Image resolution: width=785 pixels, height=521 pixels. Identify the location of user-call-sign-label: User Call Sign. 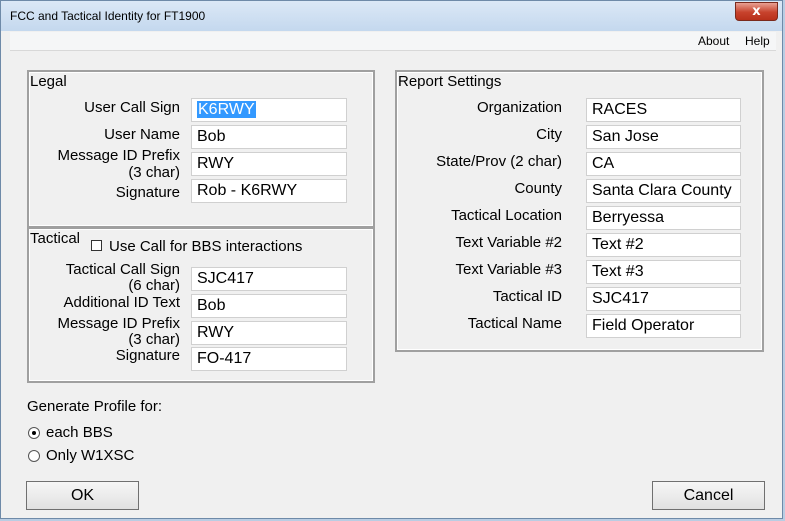
(132, 107).